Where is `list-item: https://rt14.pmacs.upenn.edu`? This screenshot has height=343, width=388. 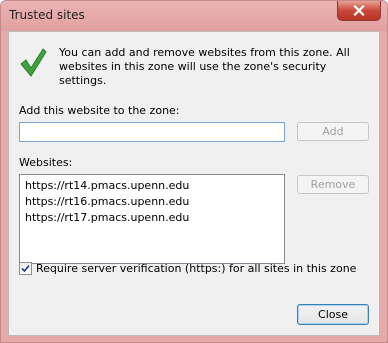
list-item: https://rt14.pmacs.upenn.edu is located at coordinates (152, 186).